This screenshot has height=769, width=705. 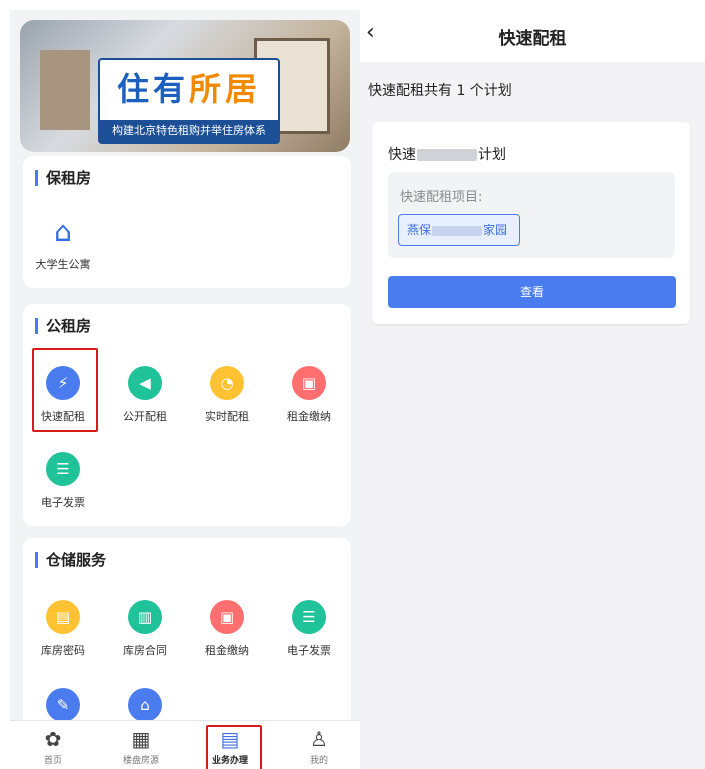 What do you see at coordinates (441, 197) in the screenshot?
I see `project-label: 快速配租项目:` at bounding box center [441, 197].